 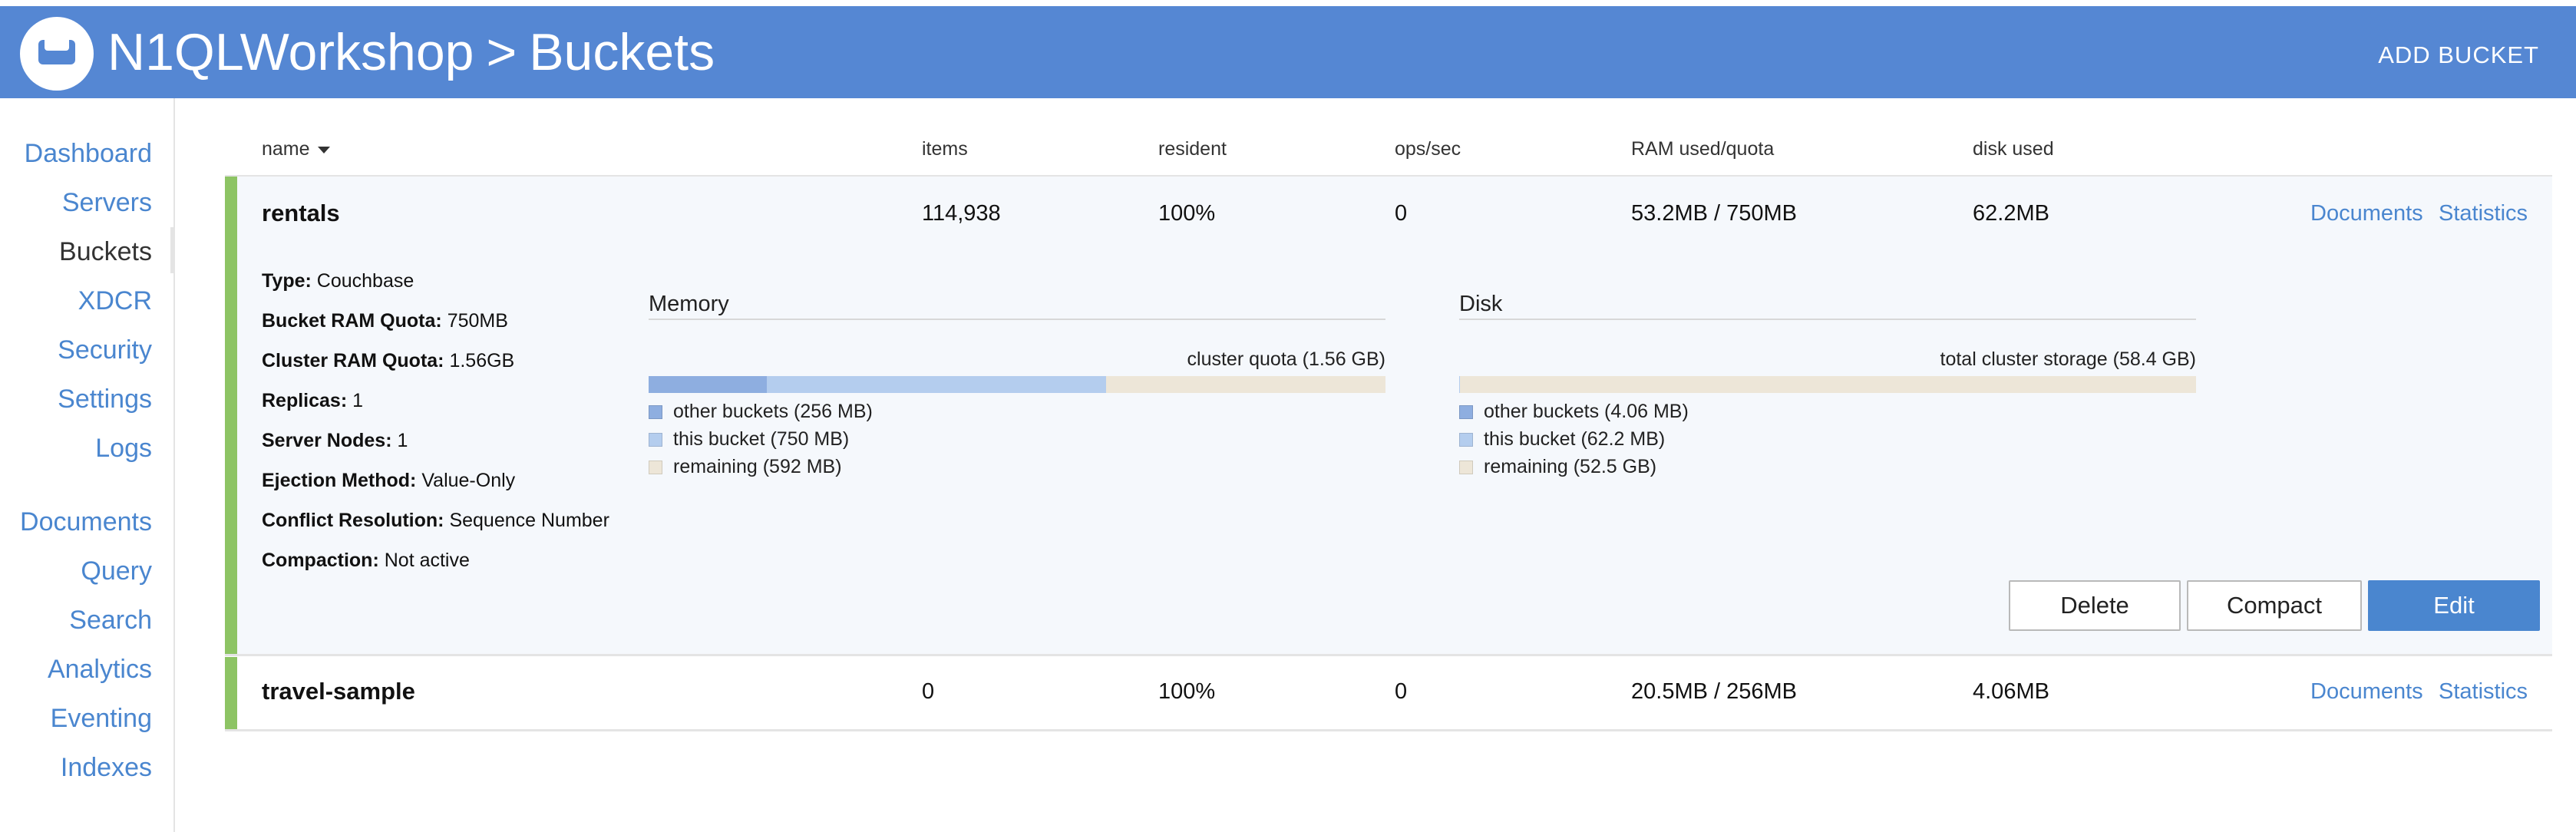 What do you see at coordinates (1192, 149) in the screenshot?
I see `column-header-resident: resident` at bounding box center [1192, 149].